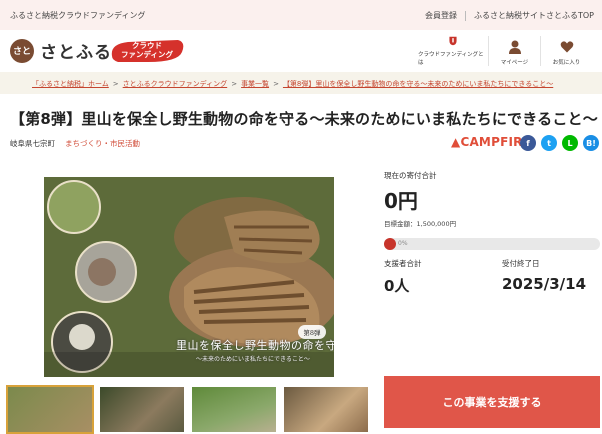  What do you see at coordinates (514, 63) in the screenshot?
I see `nav-mypage-label: マイページ` at bounding box center [514, 63].